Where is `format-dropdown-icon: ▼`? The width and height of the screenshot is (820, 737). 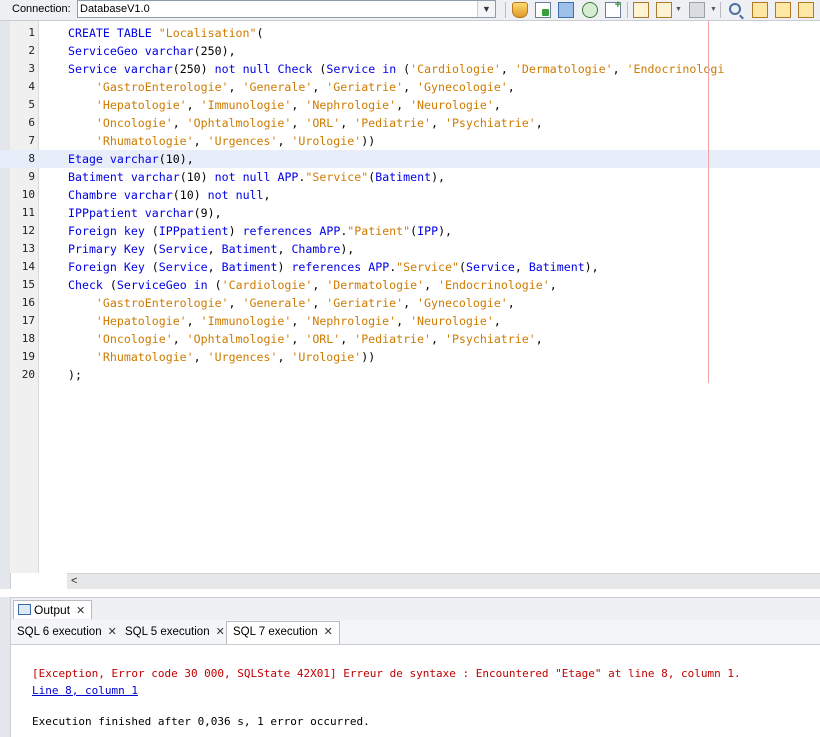 format-dropdown-icon: ▼ is located at coordinates (713, 9).